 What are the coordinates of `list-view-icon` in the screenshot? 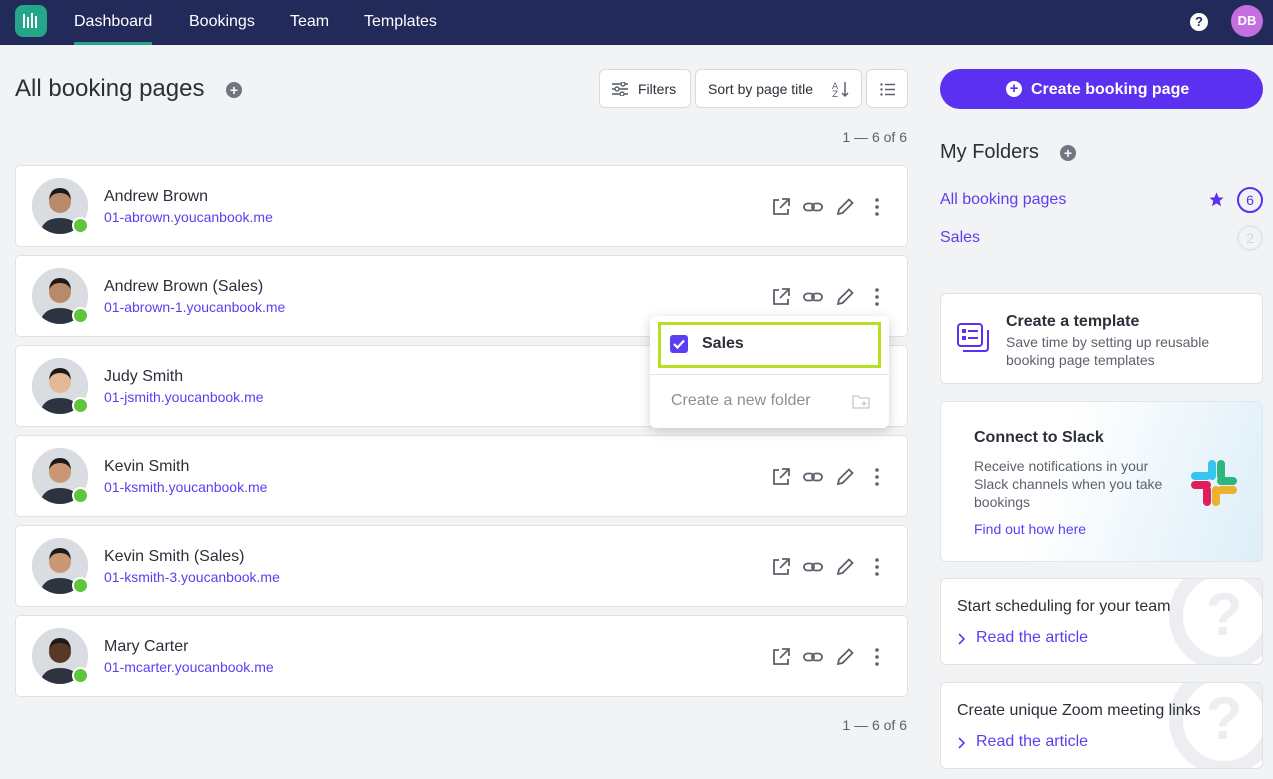 It's located at (887, 89).